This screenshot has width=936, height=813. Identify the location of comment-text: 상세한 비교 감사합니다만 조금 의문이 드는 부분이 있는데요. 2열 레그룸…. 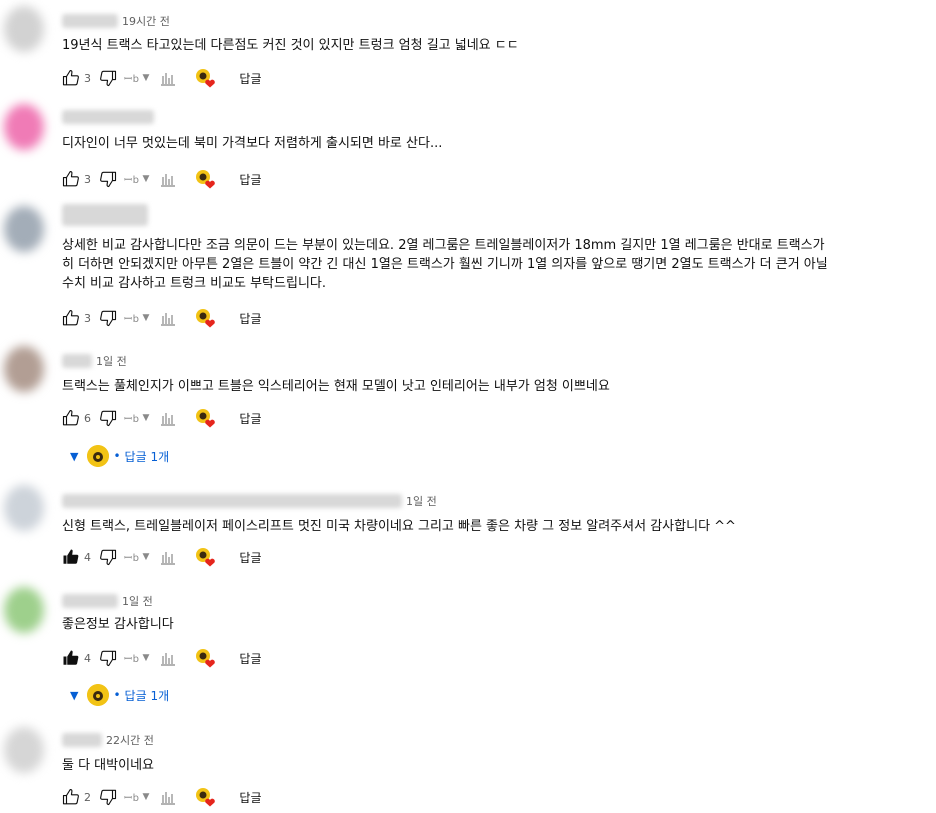
(445, 264).